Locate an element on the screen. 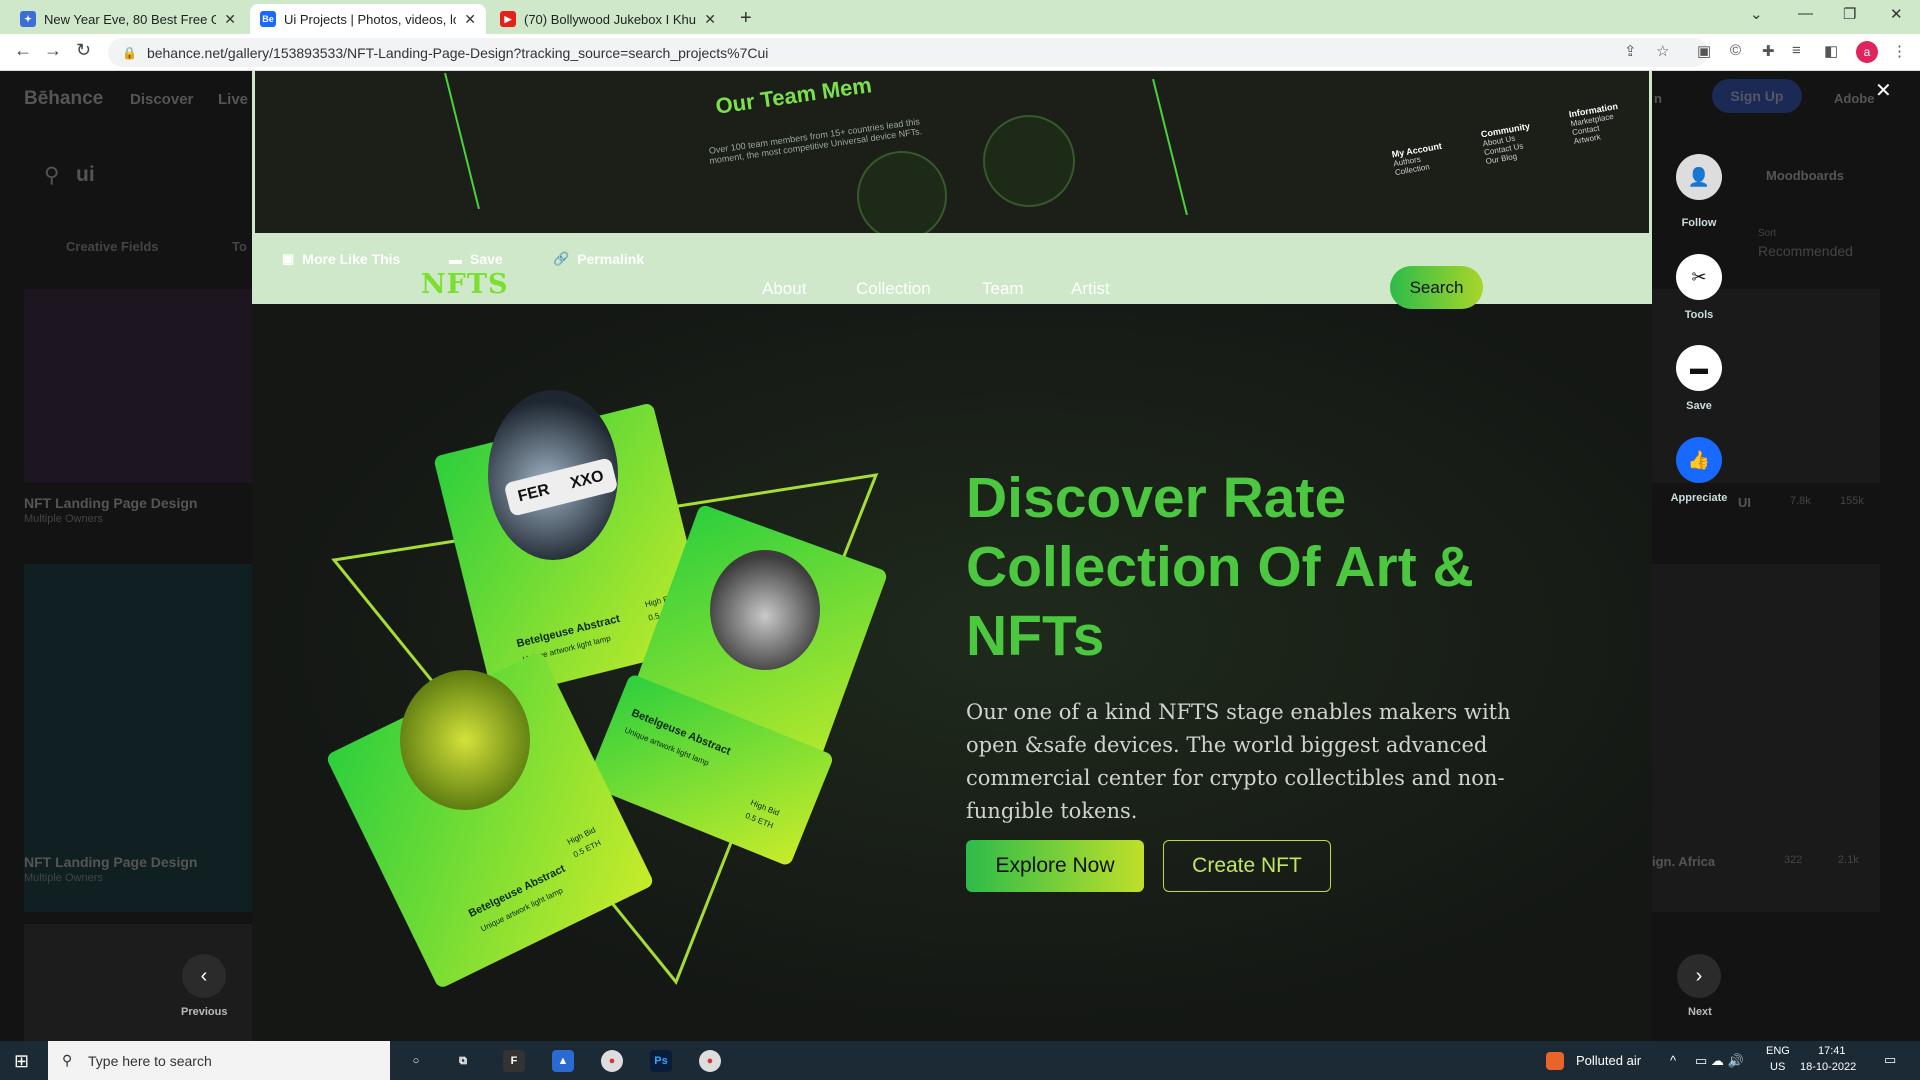 This screenshot has width=1920, height=1080. menu-icon: ⋮ is located at coordinates (1899, 51).